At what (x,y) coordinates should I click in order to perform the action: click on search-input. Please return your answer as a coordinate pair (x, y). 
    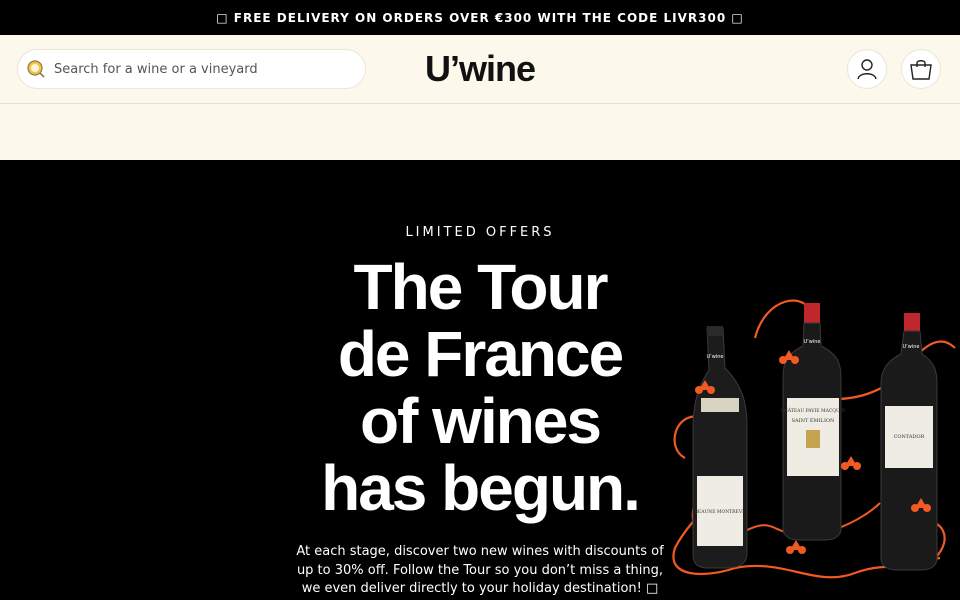
    Looking at the image, I should click on (199, 69).